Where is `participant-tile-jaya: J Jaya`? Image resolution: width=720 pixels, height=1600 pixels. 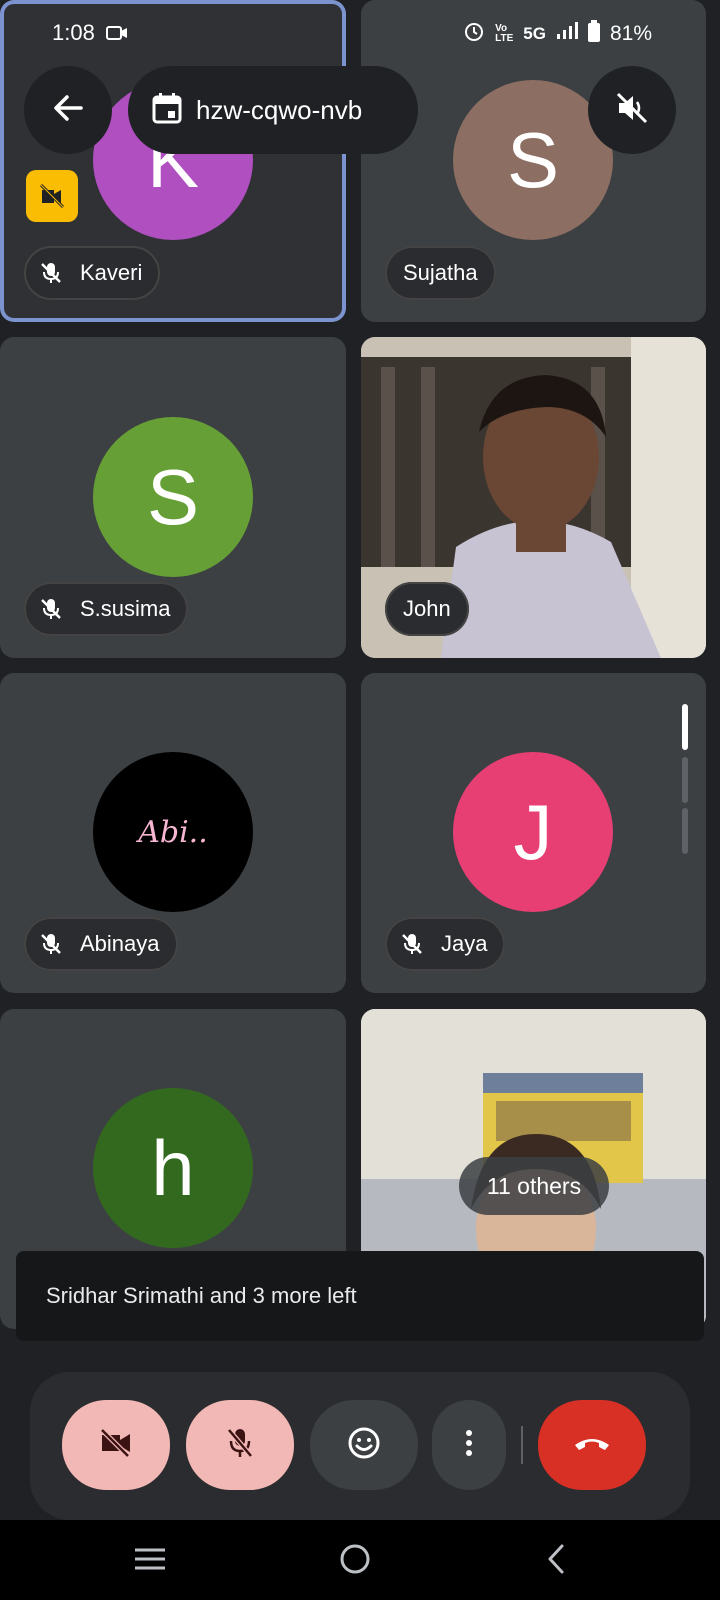
participant-tile-jaya: J Jaya is located at coordinates (533, 833).